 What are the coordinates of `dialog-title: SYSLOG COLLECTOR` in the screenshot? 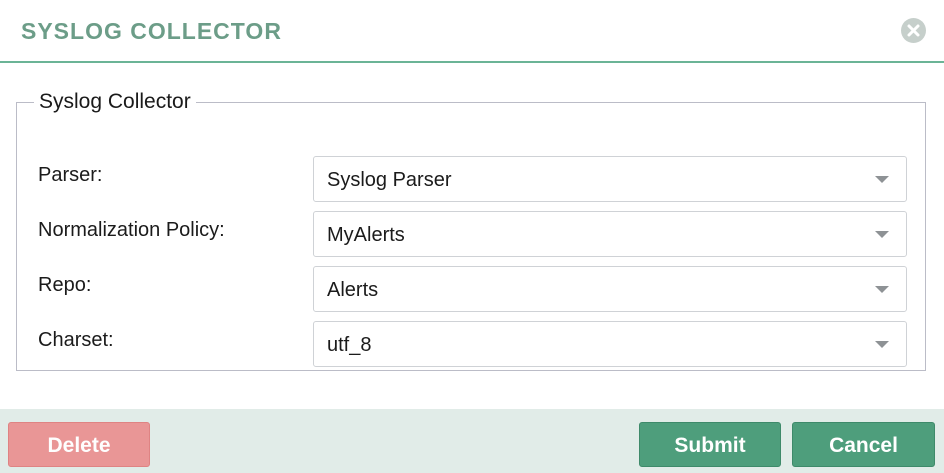 It's located at (151, 31).